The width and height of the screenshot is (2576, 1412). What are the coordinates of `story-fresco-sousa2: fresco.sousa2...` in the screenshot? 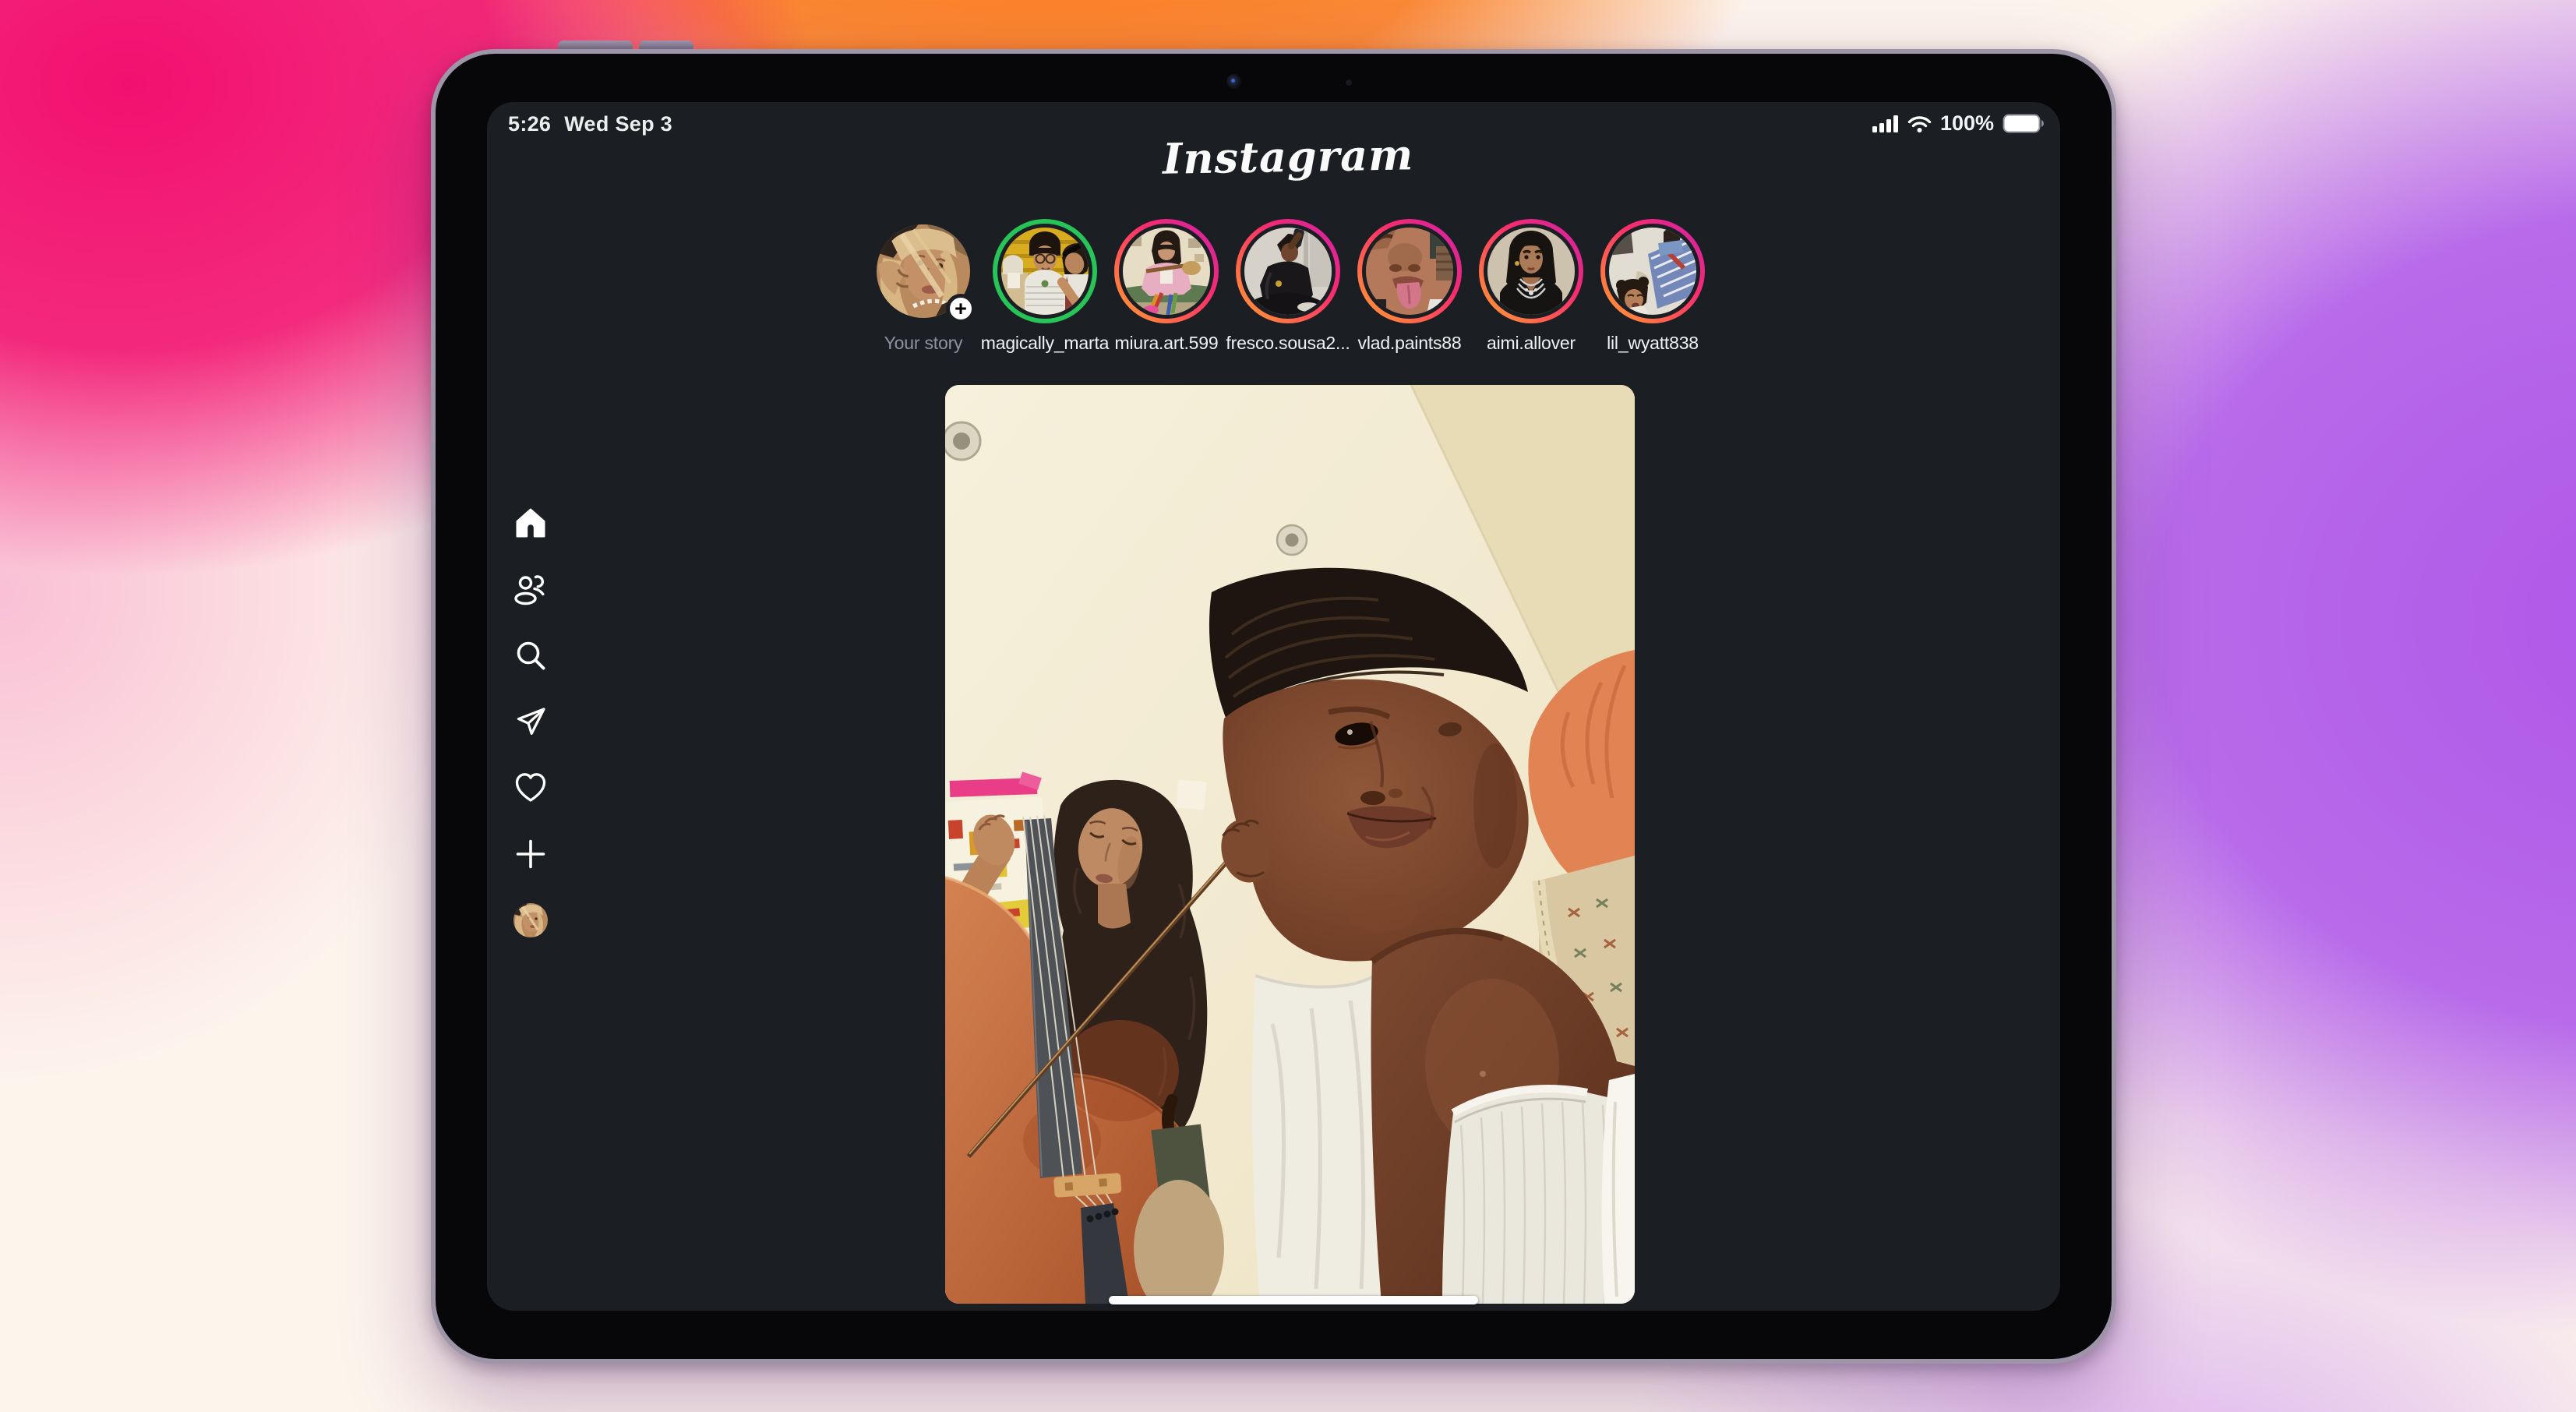 It's located at (1288, 286).